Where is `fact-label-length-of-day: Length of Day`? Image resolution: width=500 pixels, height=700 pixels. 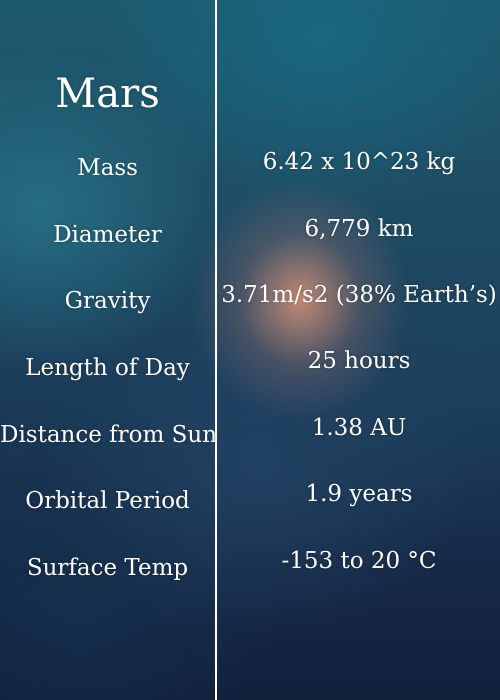 fact-label-length-of-day: Length of Day is located at coordinates (107, 368).